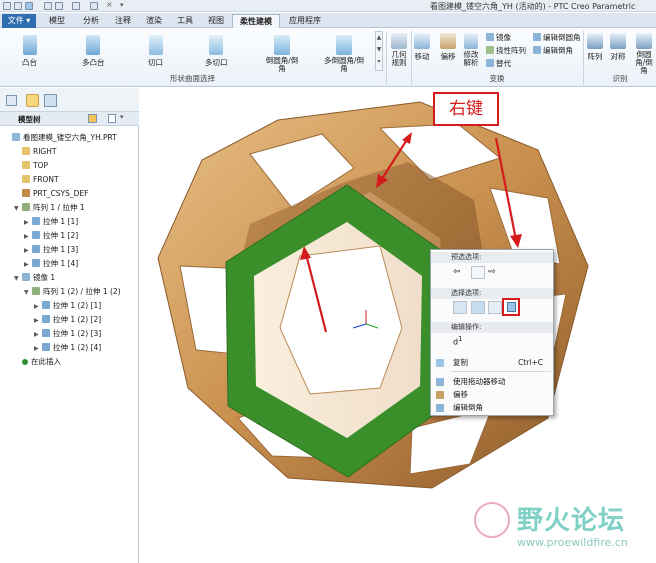 This screenshot has height=563, width=656. Describe the element at coordinates (216, 21) in the screenshot. I see `tab-view: 视图` at that location.